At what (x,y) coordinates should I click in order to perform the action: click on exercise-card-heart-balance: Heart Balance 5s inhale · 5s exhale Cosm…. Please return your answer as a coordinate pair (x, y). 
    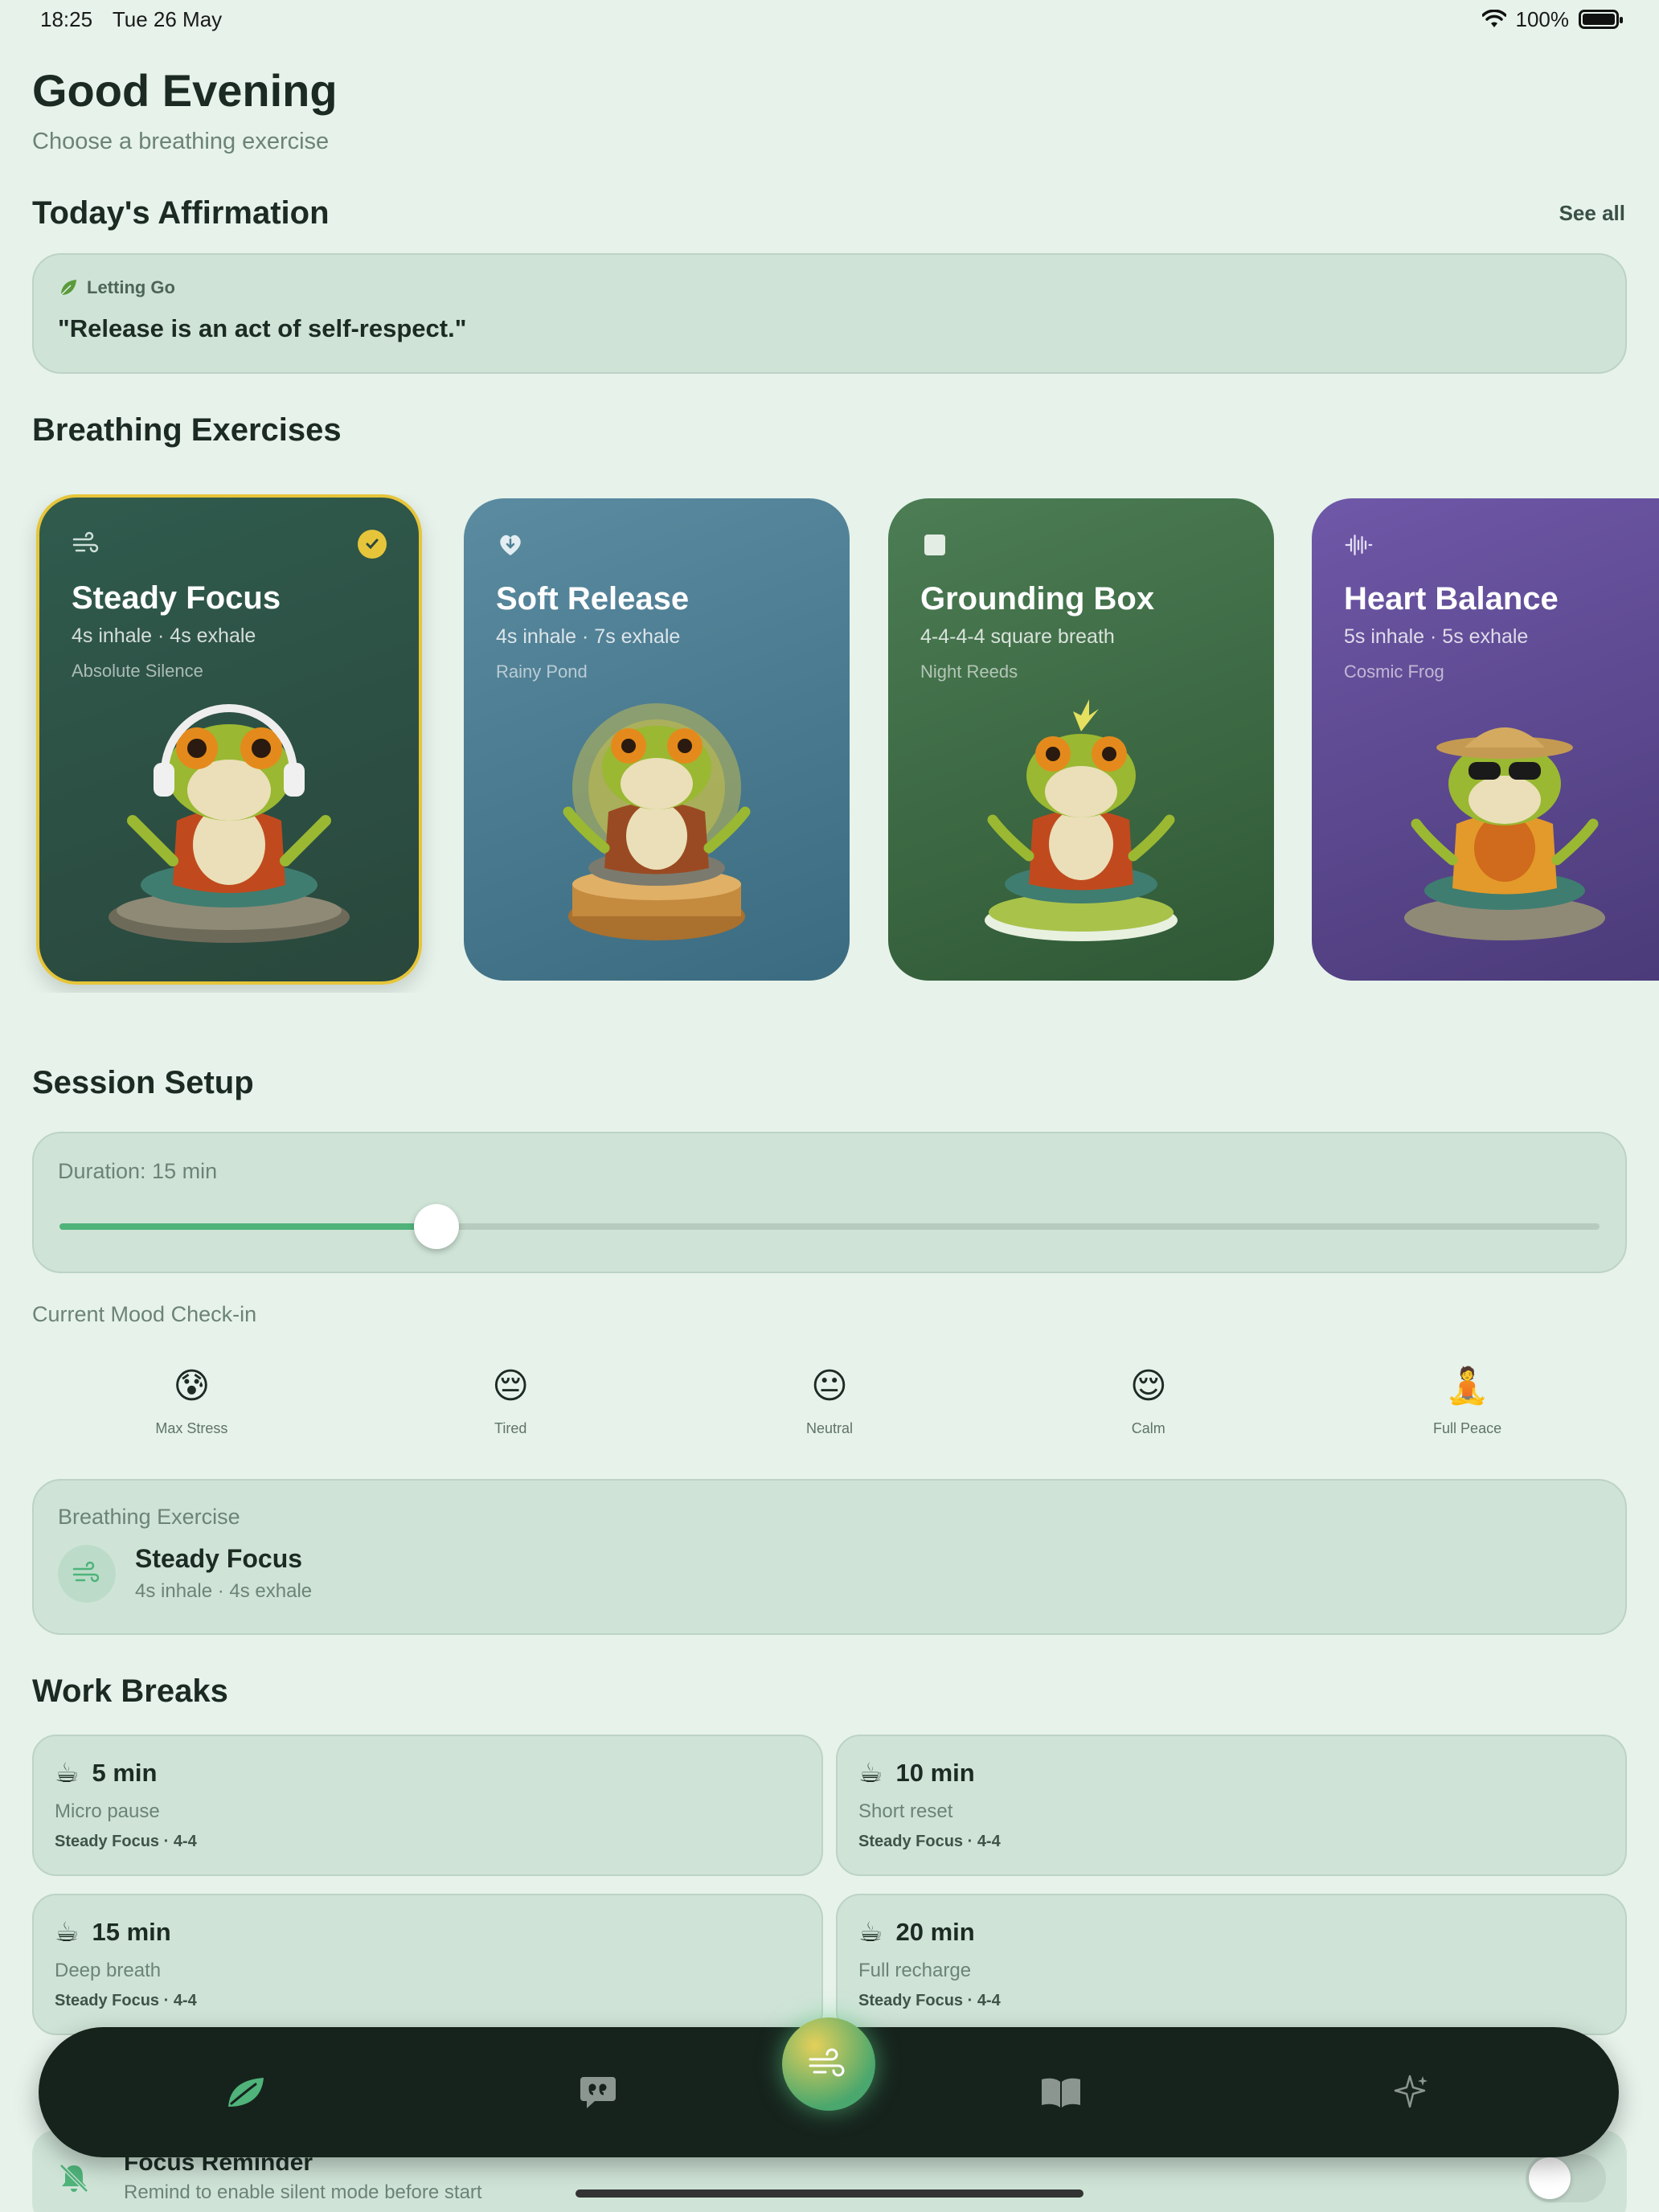
    Looking at the image, I should click on (1485, 739).